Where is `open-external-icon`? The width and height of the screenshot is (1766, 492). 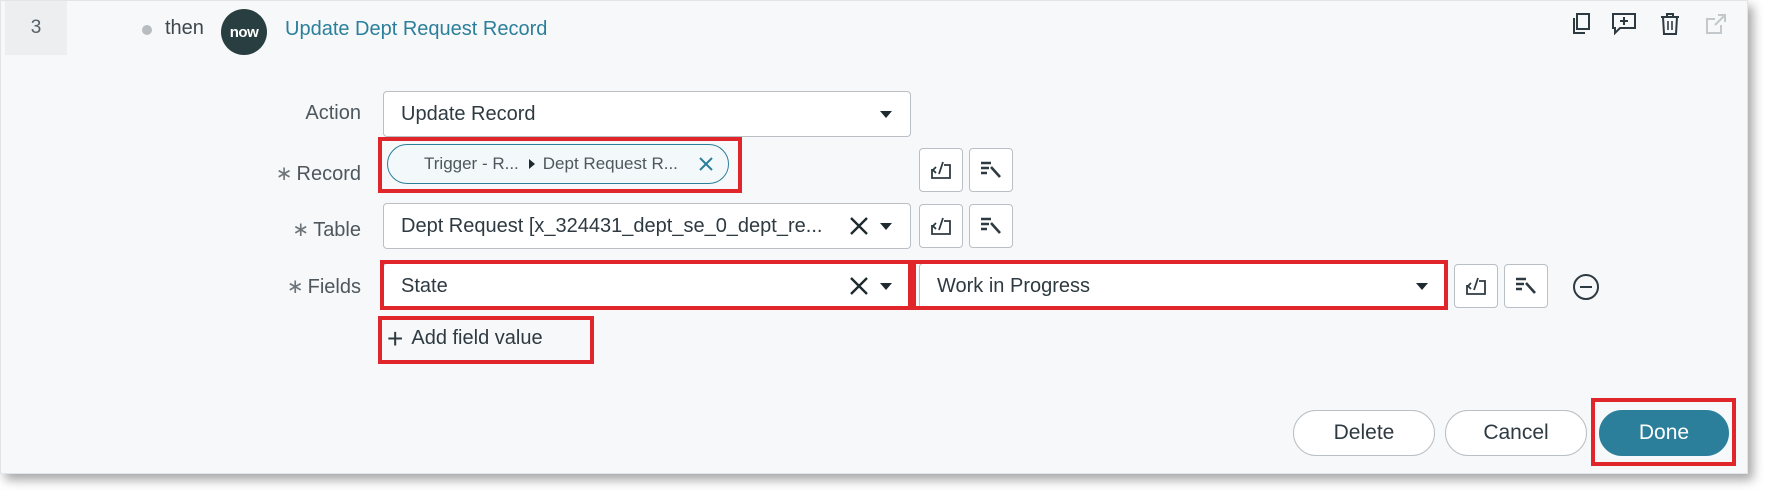 open-external-icon is located at coordinates (1716, 24).